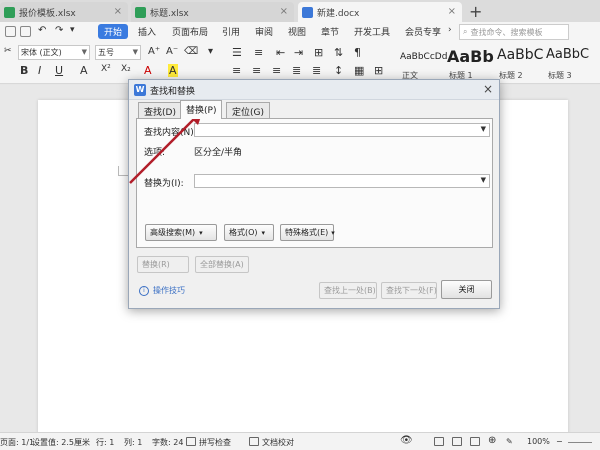 This screenshot has width=600, height=450. Describe the element at coordinates (439, 441) in the screenshot. I see `page-view-icon` at that location.